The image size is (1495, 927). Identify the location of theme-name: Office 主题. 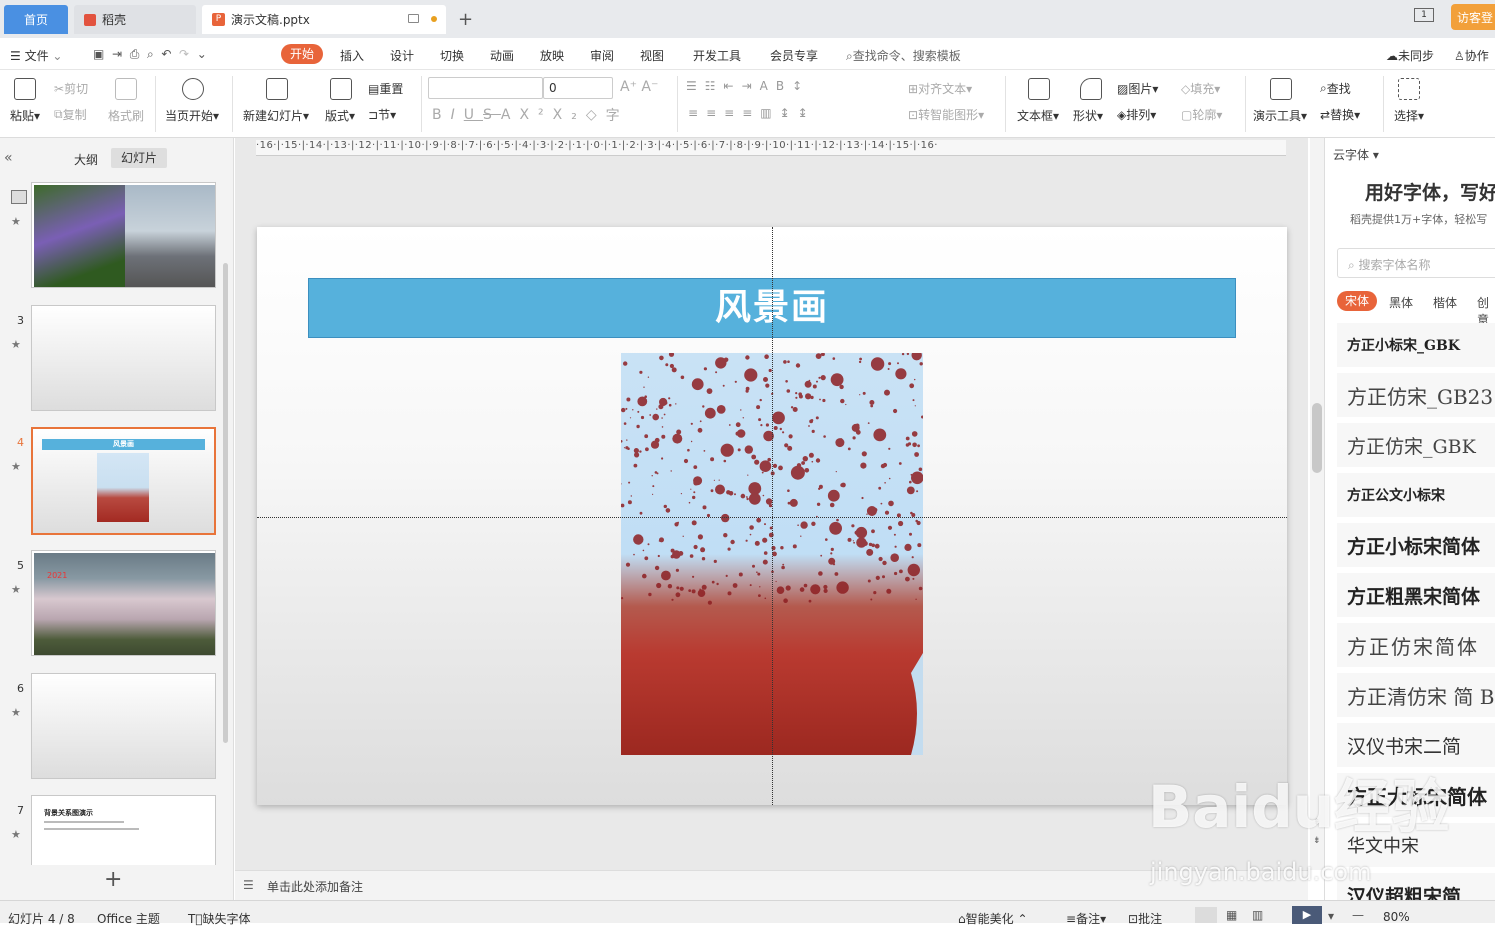
(128, 918).